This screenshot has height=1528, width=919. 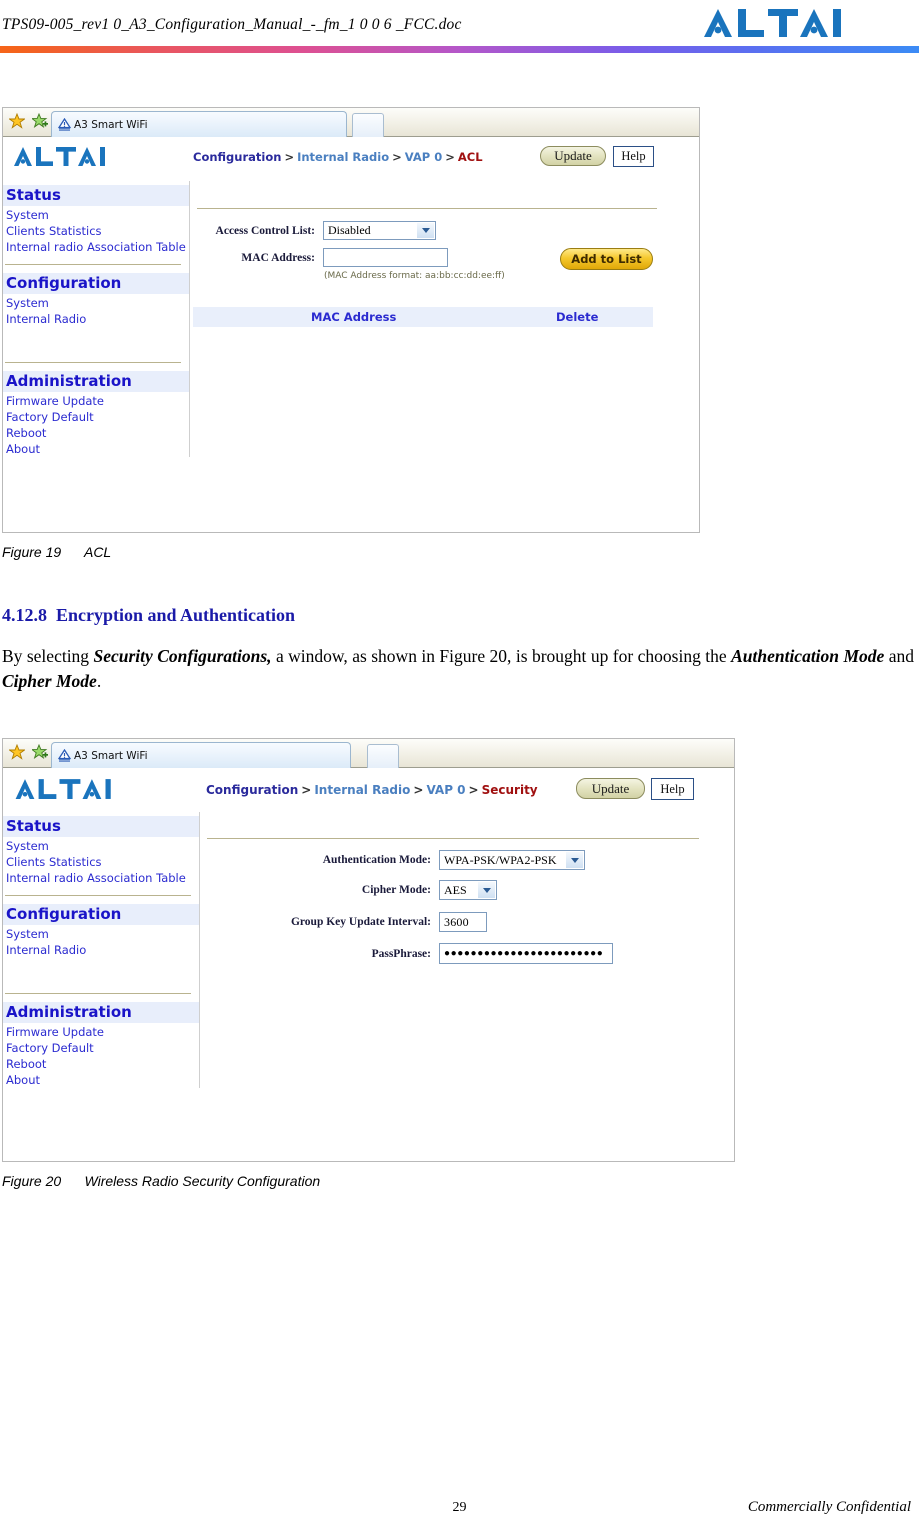 What do you see at coordinates (450, 157) in the screenshot?
I see `breadcrumb-sep-1c: >` at bounding box center [450, 157].